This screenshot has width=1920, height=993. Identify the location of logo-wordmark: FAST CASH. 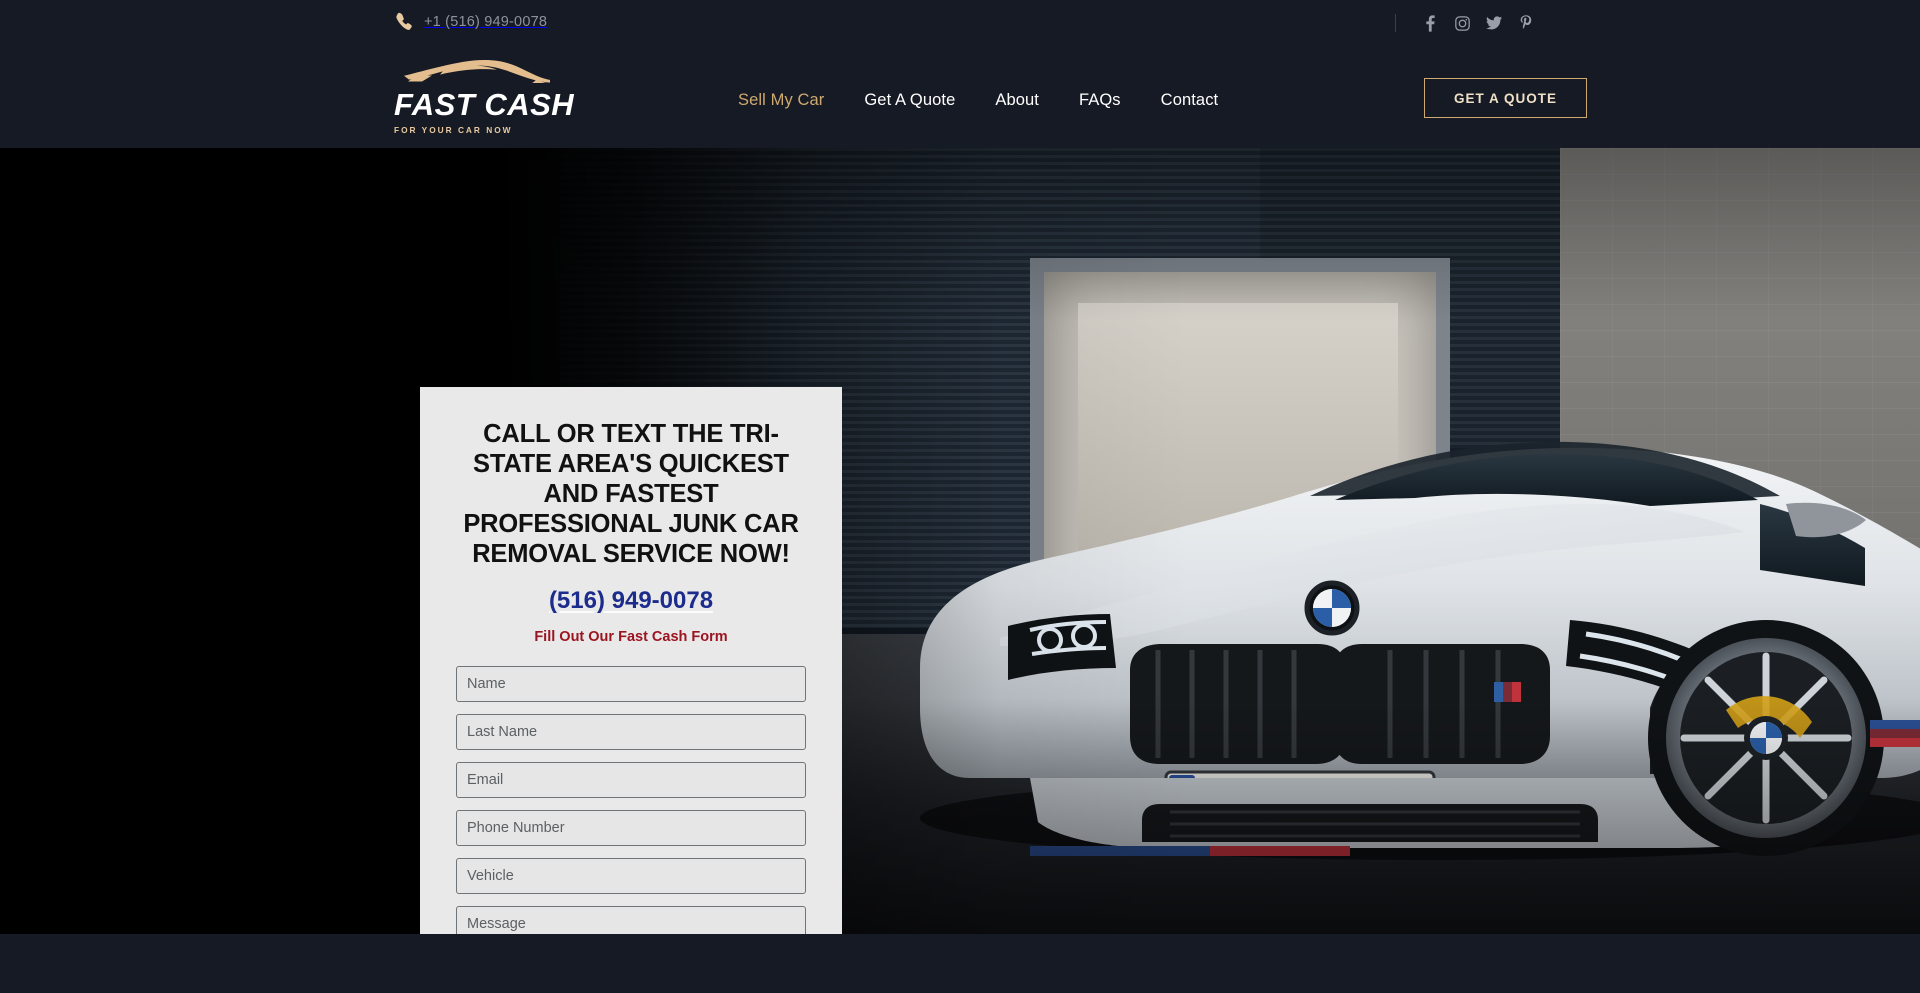
(484, 104).